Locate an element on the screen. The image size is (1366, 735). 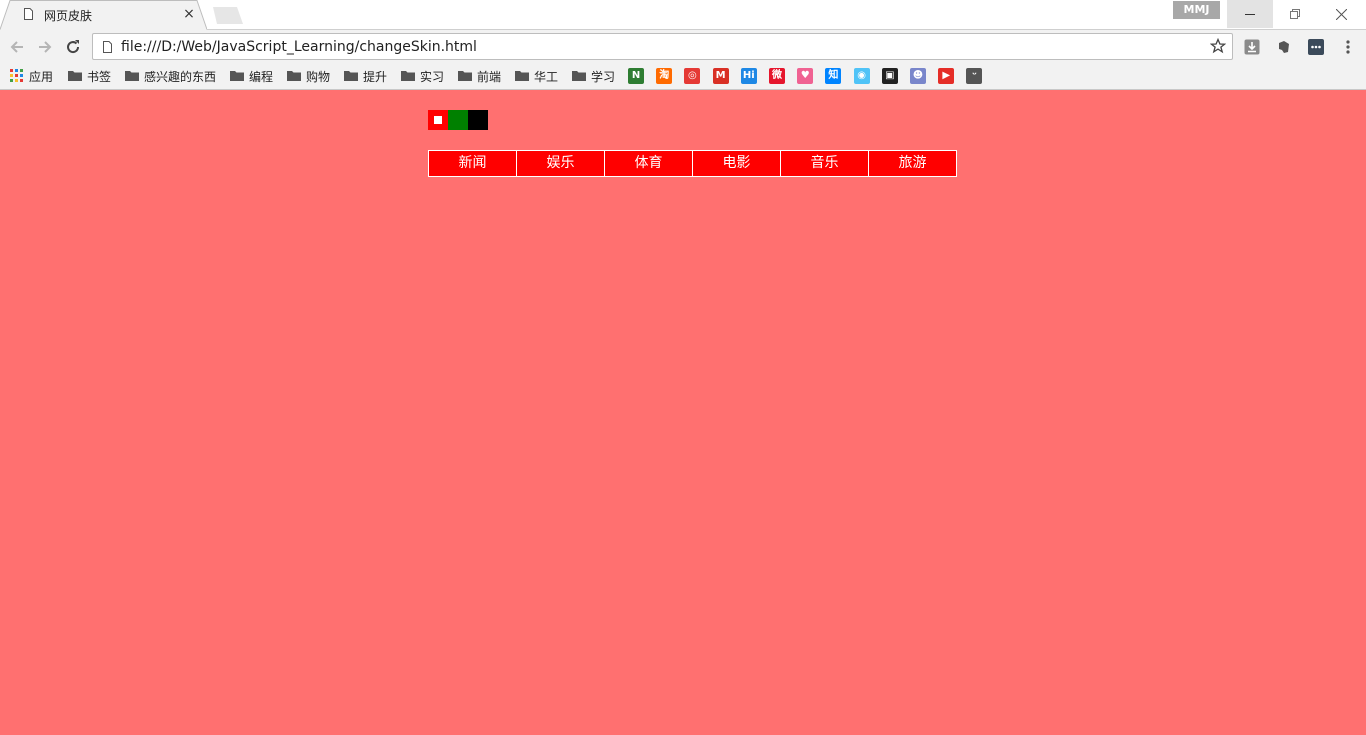
close-window-button is located at coordinates (1341, 14).